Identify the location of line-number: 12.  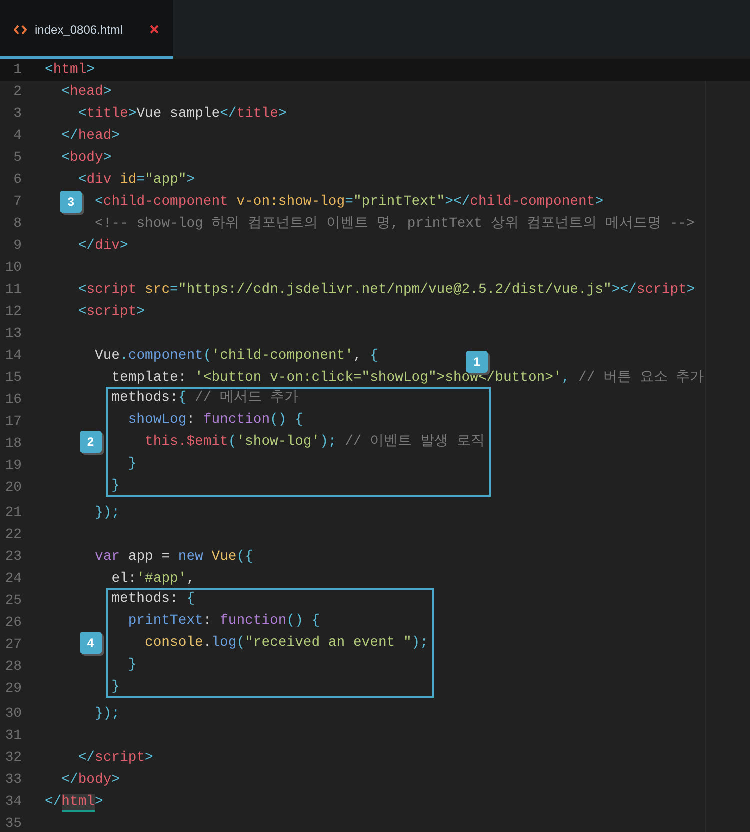
(13, 312).